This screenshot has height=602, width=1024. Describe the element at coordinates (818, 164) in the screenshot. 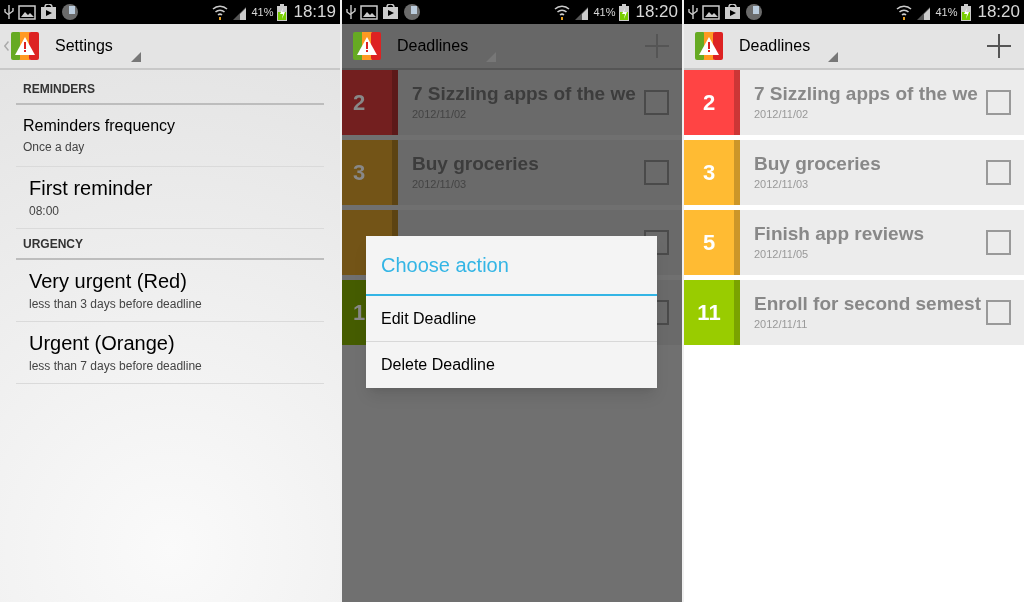

I see `deadline-title: Buy groceries` at that location.